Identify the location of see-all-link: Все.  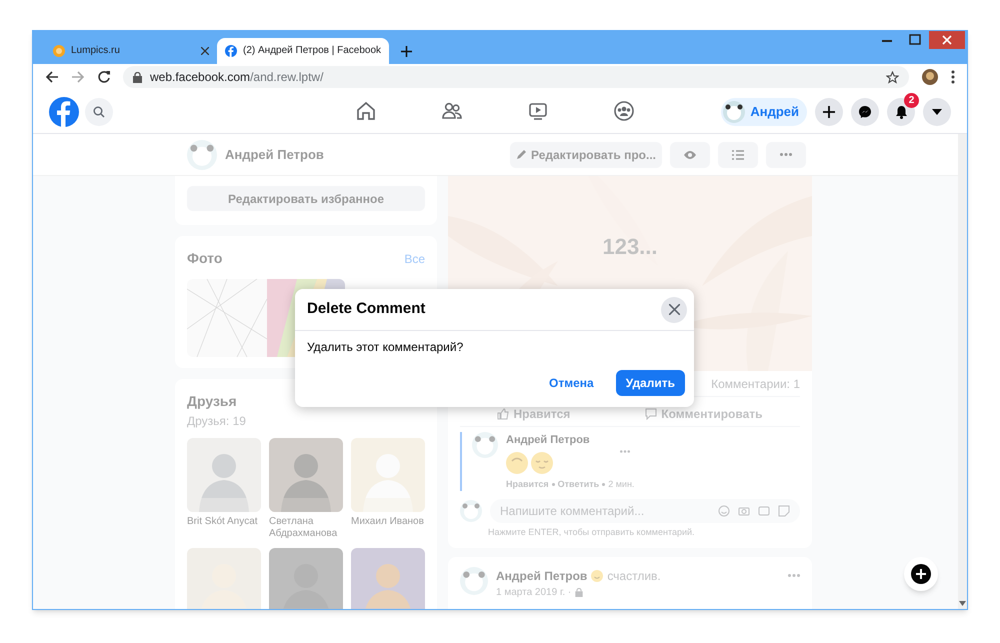
(414, 259).